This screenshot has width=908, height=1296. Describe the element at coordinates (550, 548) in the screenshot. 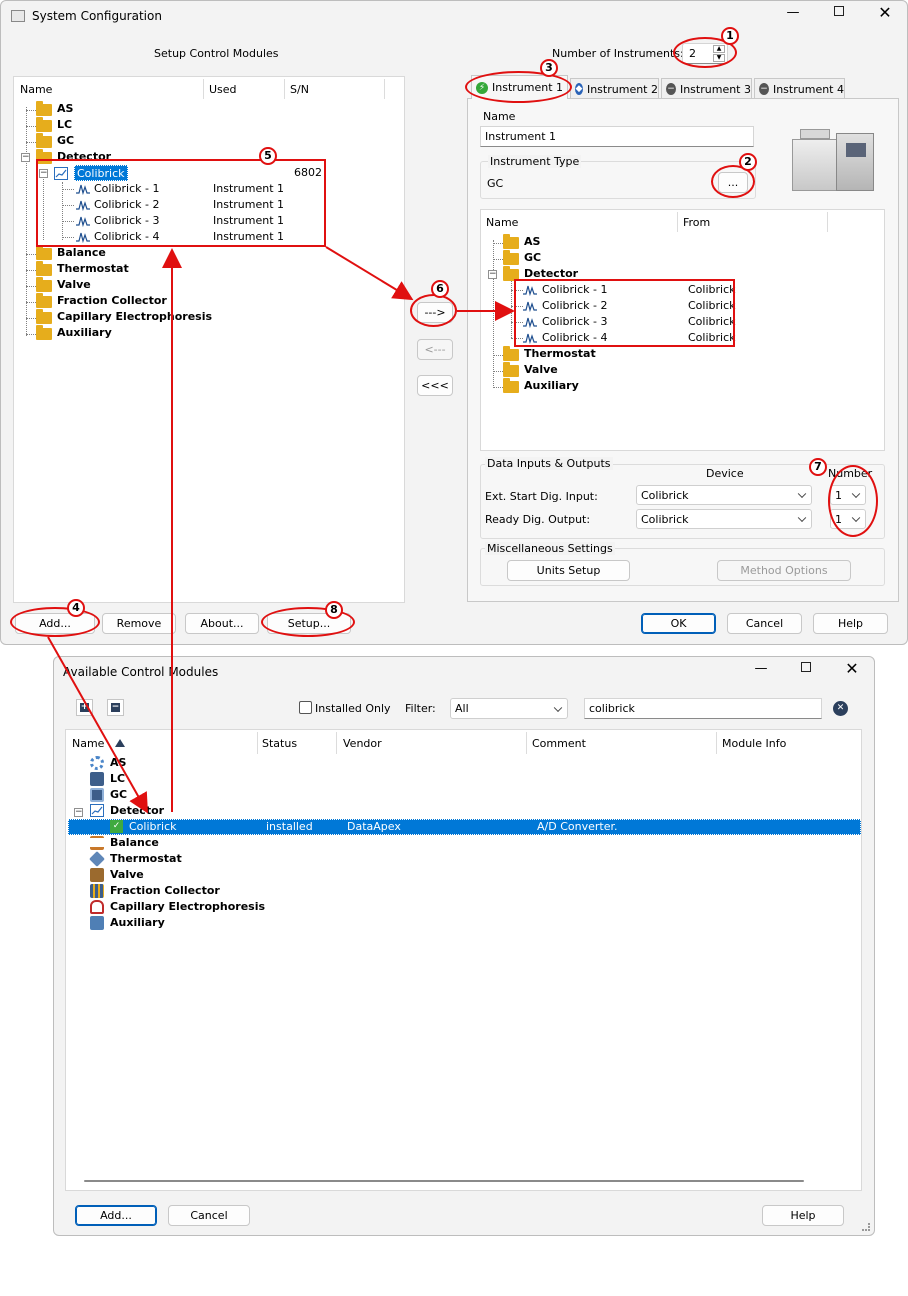

I see `misc-settings-title: Miscellaneous Settings` at that location.